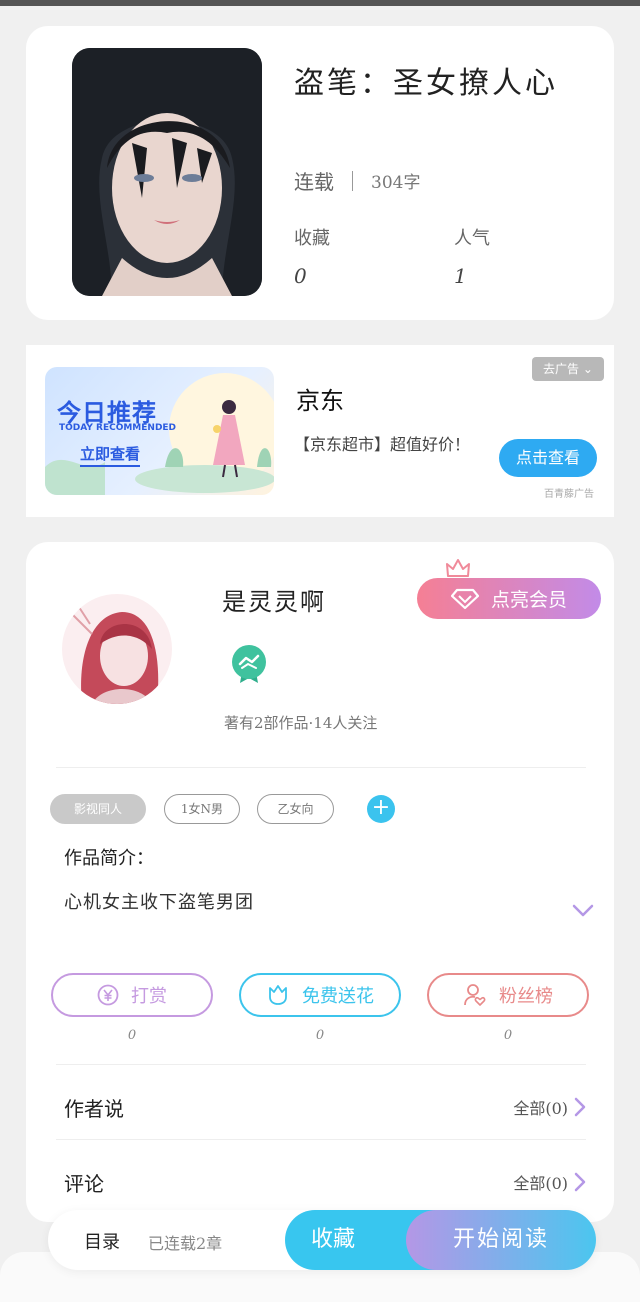 The width and height of the screenshot is (640, 1302). Describe the element at coordinates (381, 809) in the screenshot. I see `add-tag-button: +` at that location.